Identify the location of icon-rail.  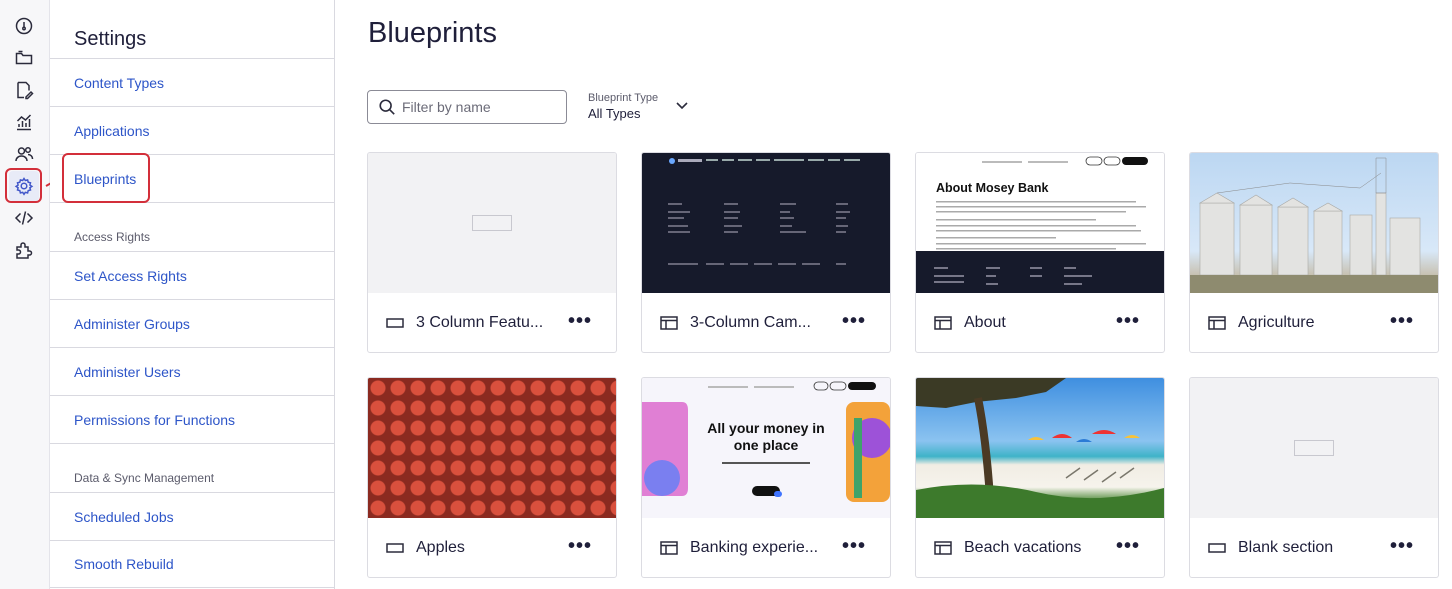
(25, 294).